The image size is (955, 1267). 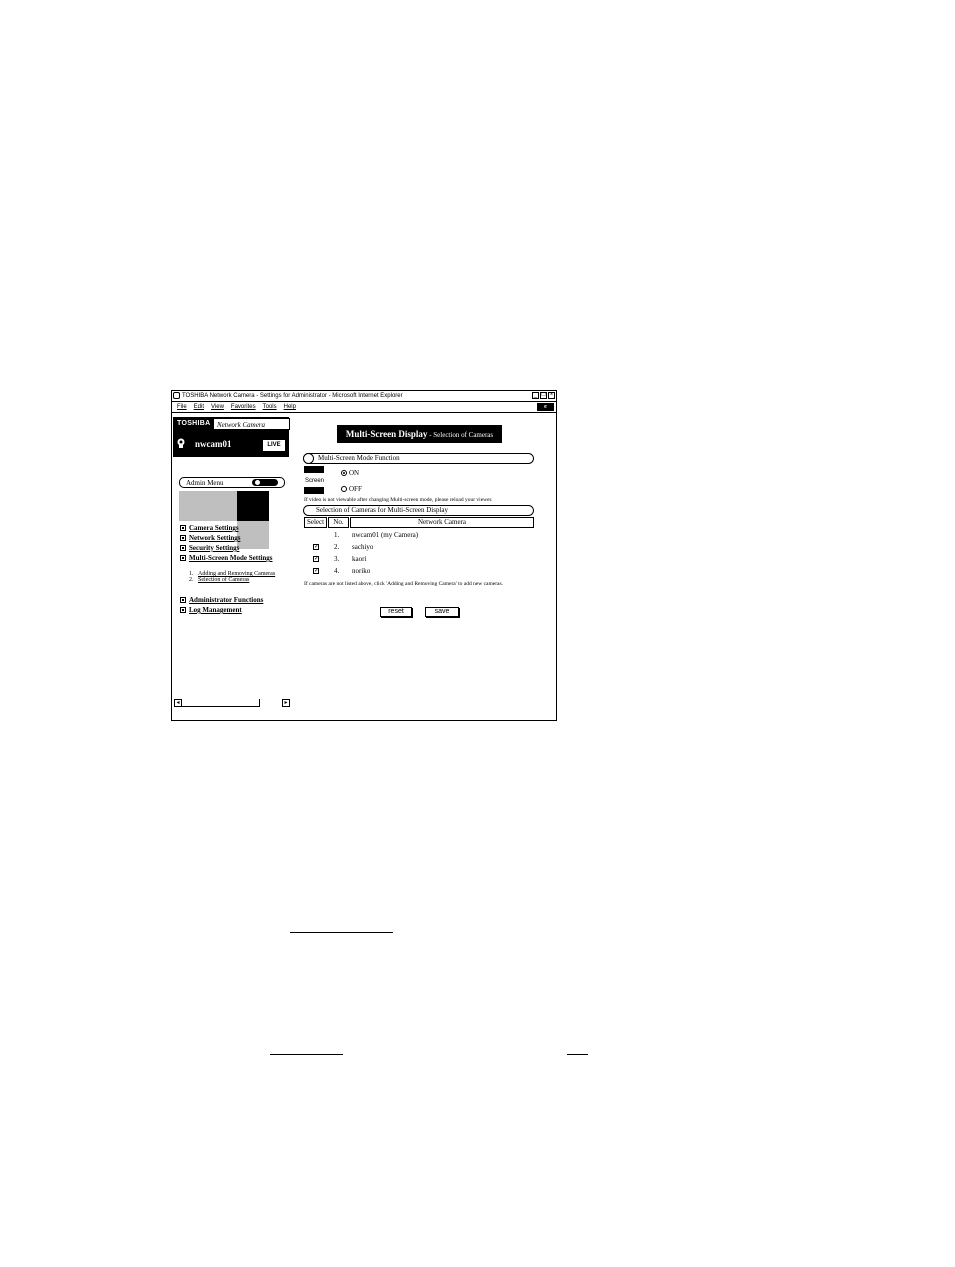 I want to click on nav-log-management: Log Management, so click(x=221, y=610).